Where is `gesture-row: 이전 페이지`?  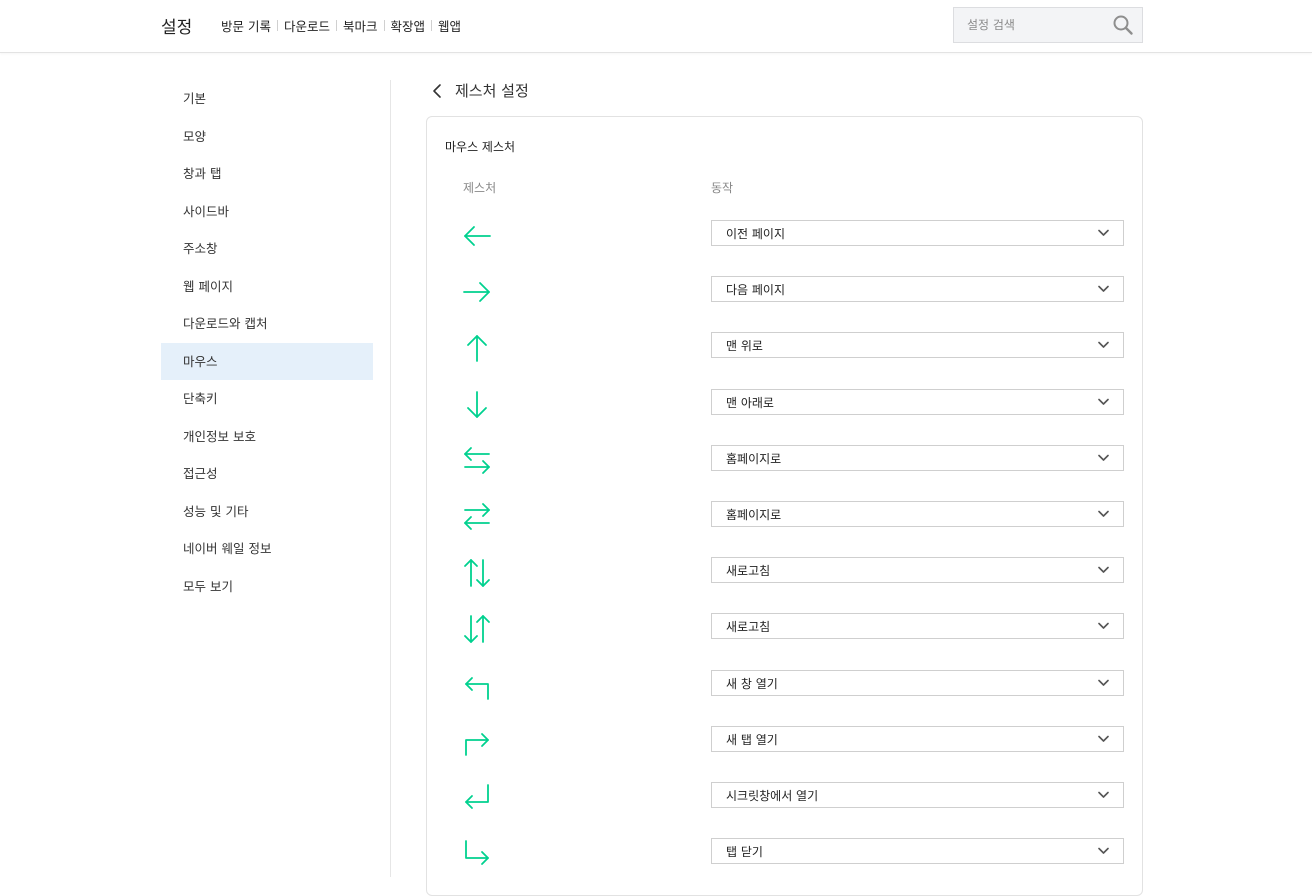
gesture-row: 이전 페이지 is located at coordinates (784, 248).